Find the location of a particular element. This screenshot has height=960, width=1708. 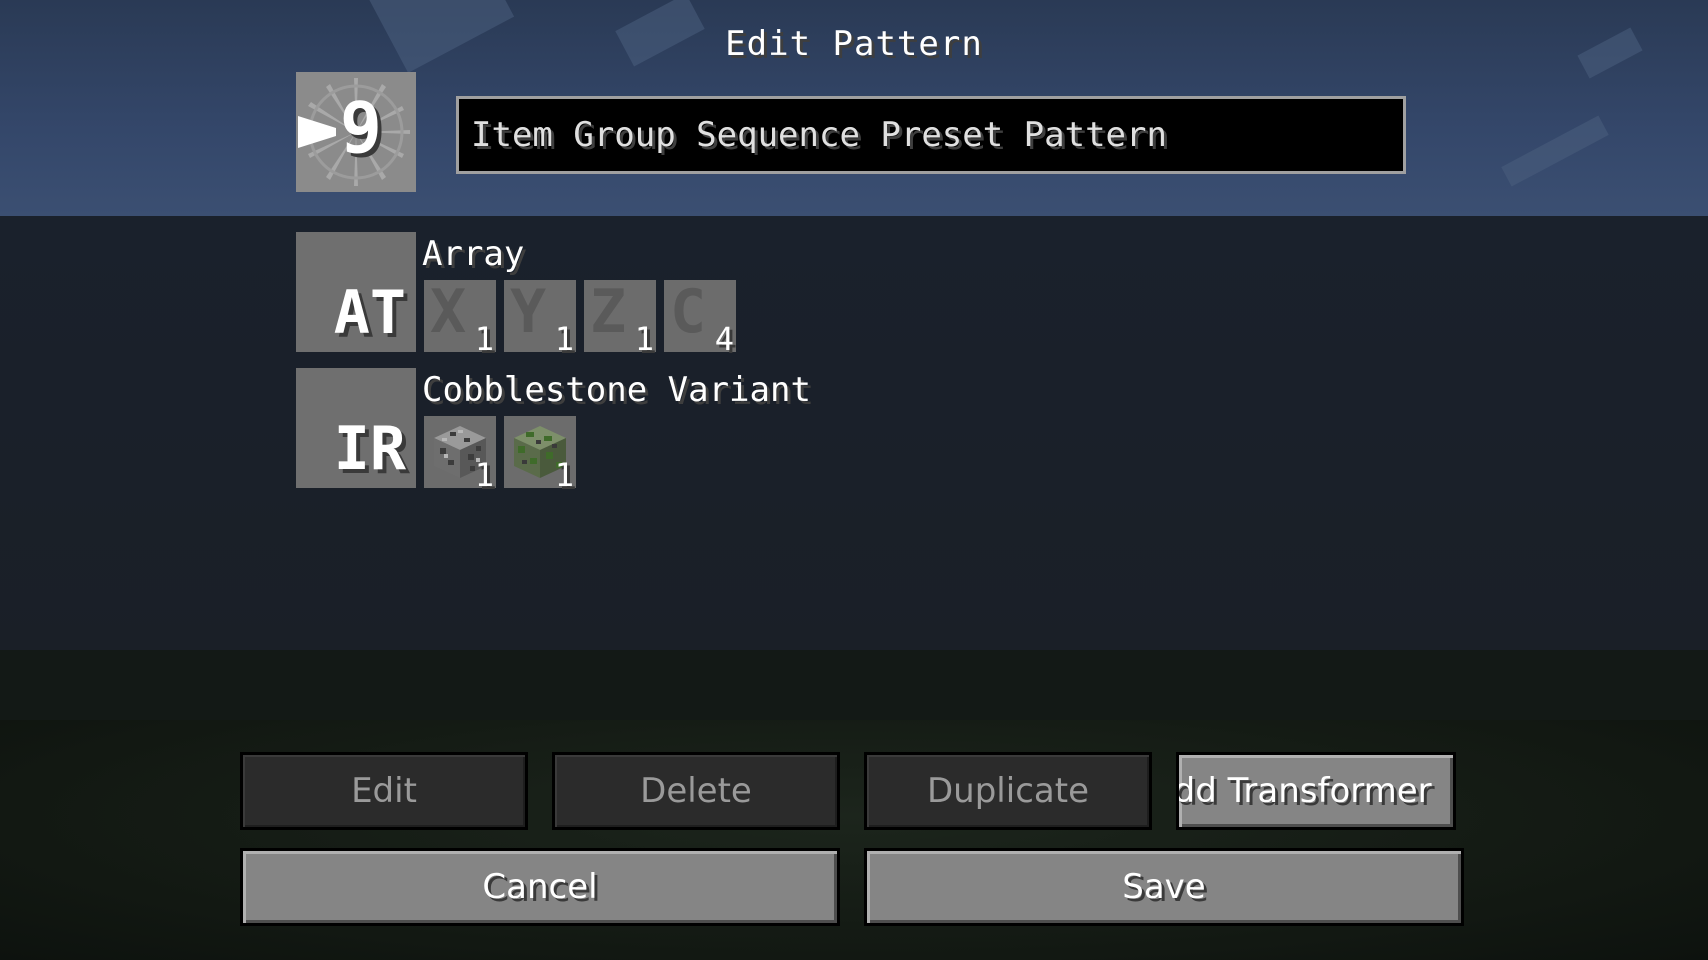

pattern-icon-button: 9 is located at coordinates (356, 132).